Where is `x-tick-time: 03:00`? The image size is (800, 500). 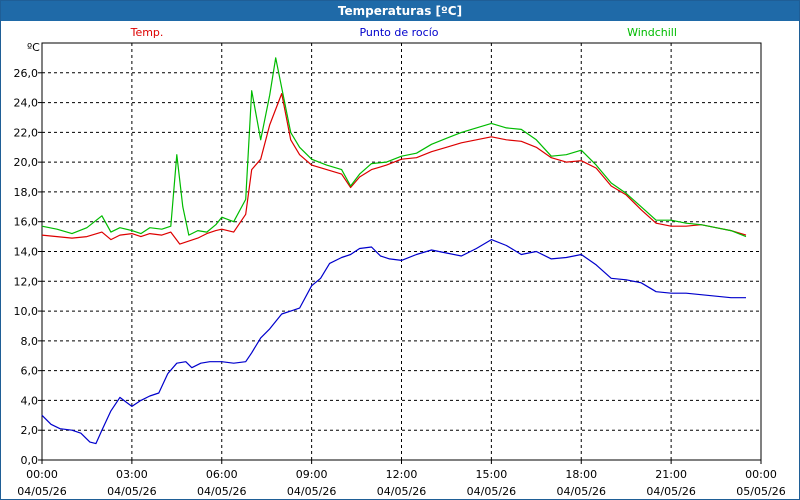 x-tick-time: 03:00 is located at coordinates (132, 474).